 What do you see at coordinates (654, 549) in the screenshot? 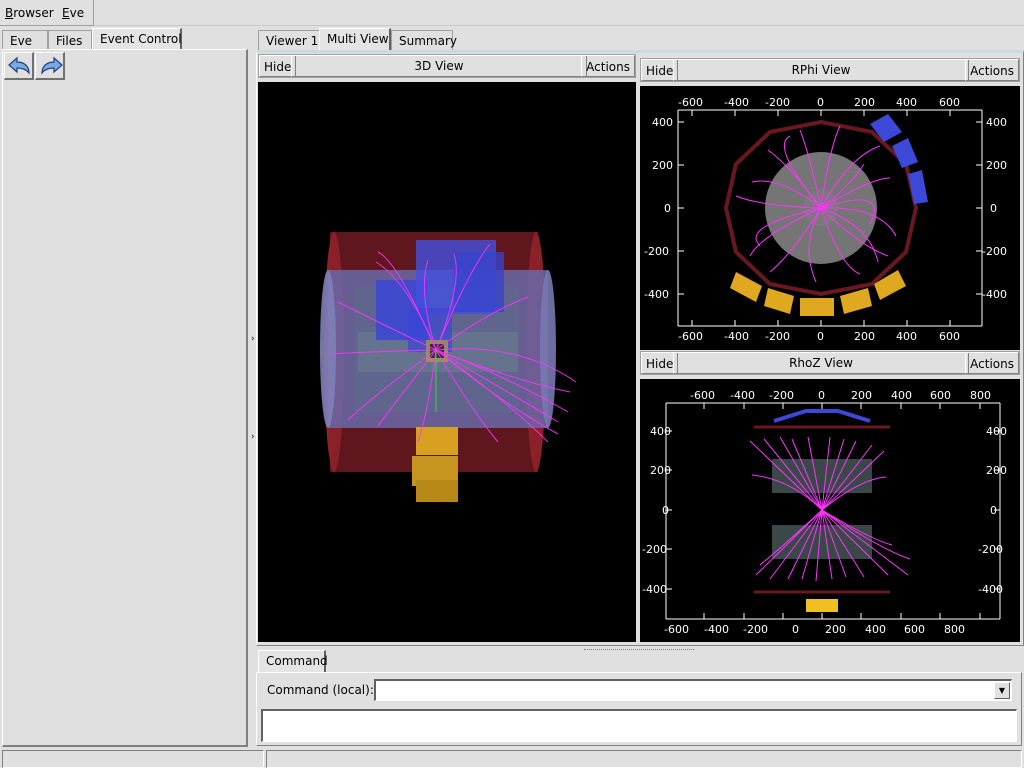
I see `rhoz-ytick: -200` at bounding box center [654, 549].